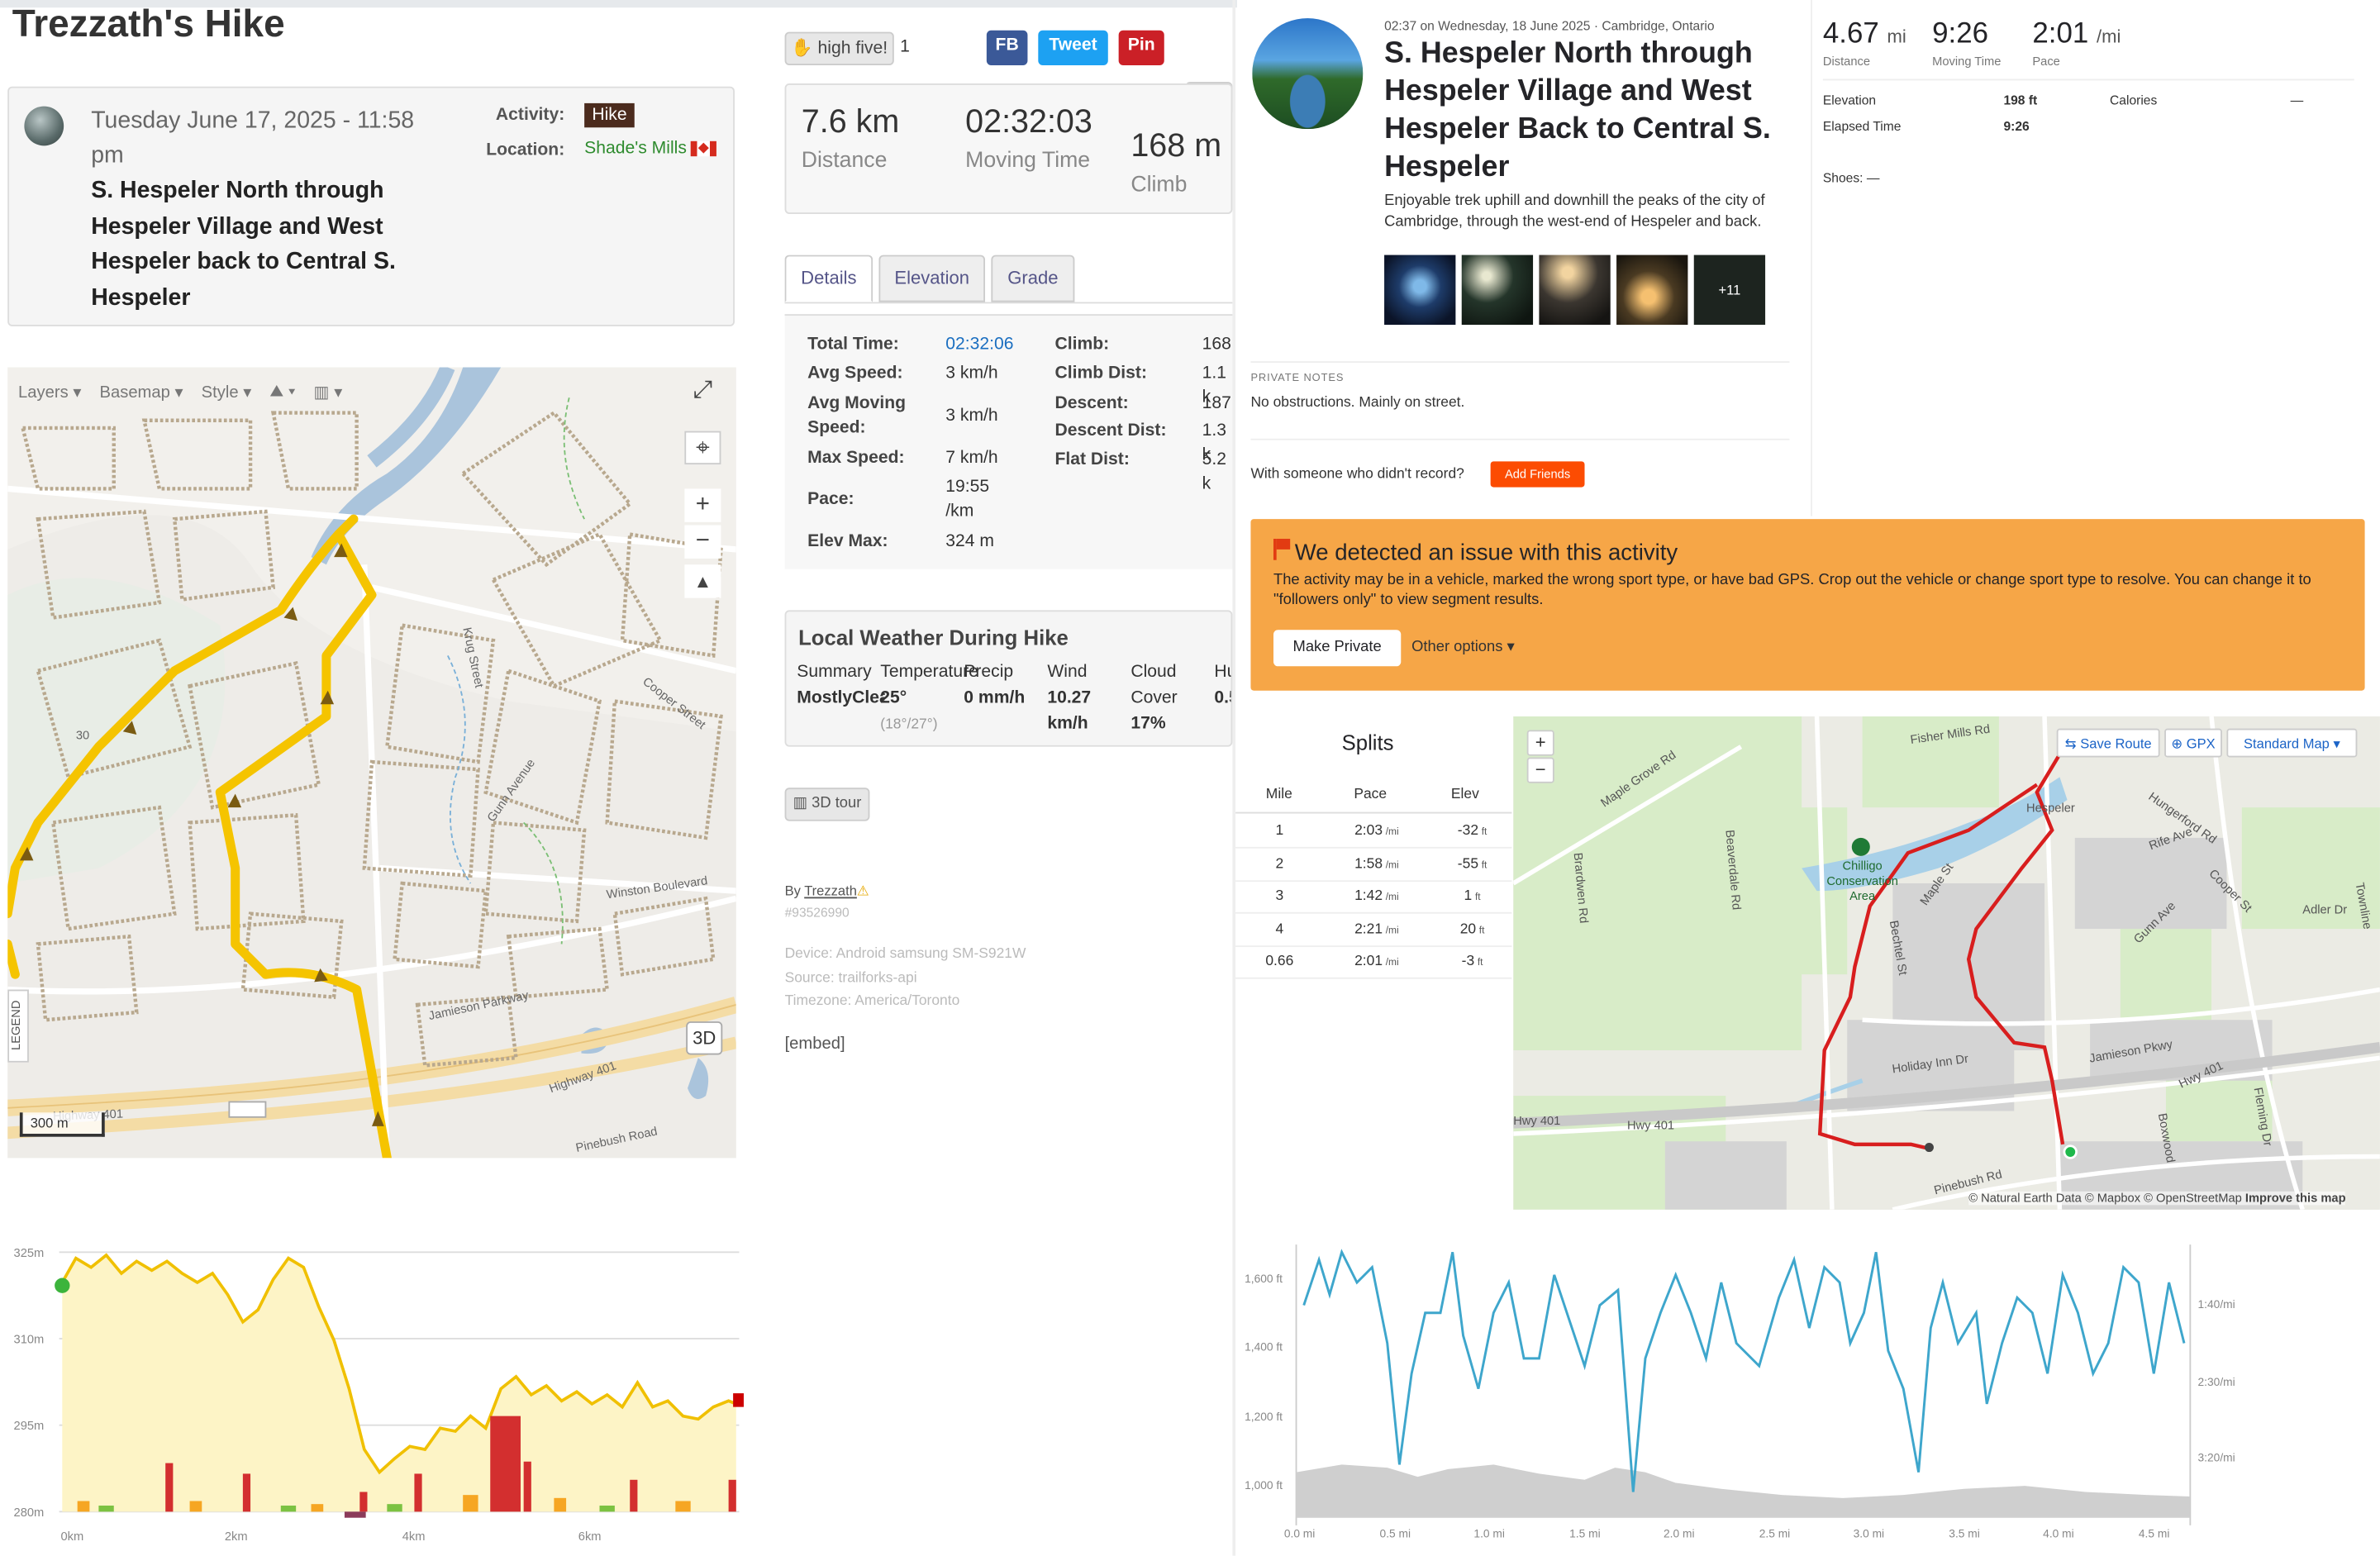  What do you see at coordinates (2292, 743) in the screenshot?
I see `map-style-dropdown: Standard Map ▾` at bounding box center [2292, 743].